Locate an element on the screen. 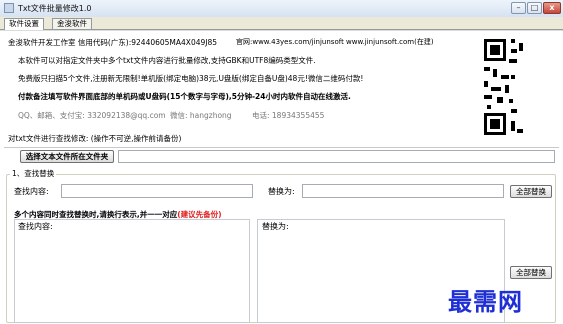  replace-all-button-multi: 全部替换 is located at coordinates (531, 272).